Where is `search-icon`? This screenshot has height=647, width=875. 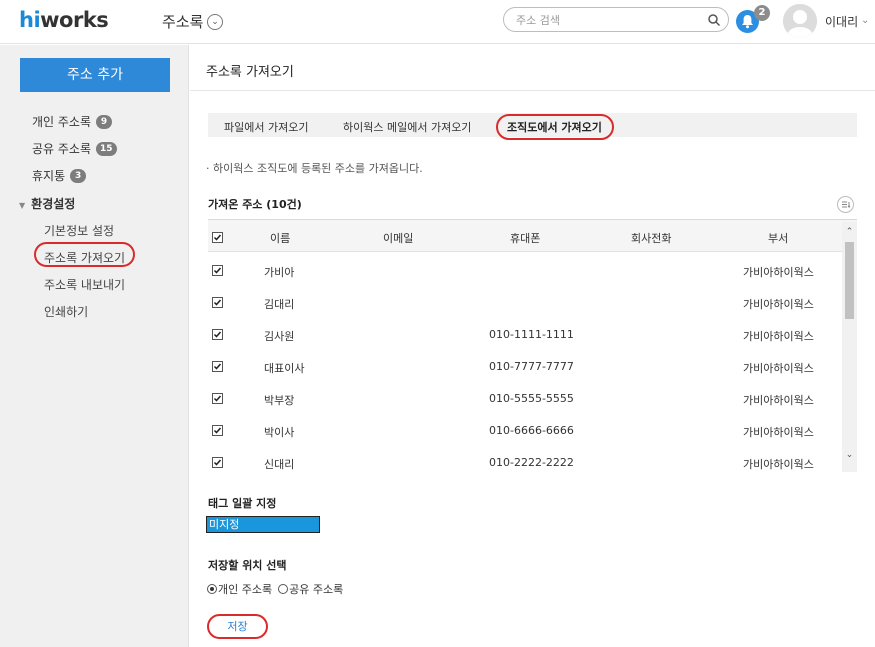 search-icon is located at coordinates (714, 20).